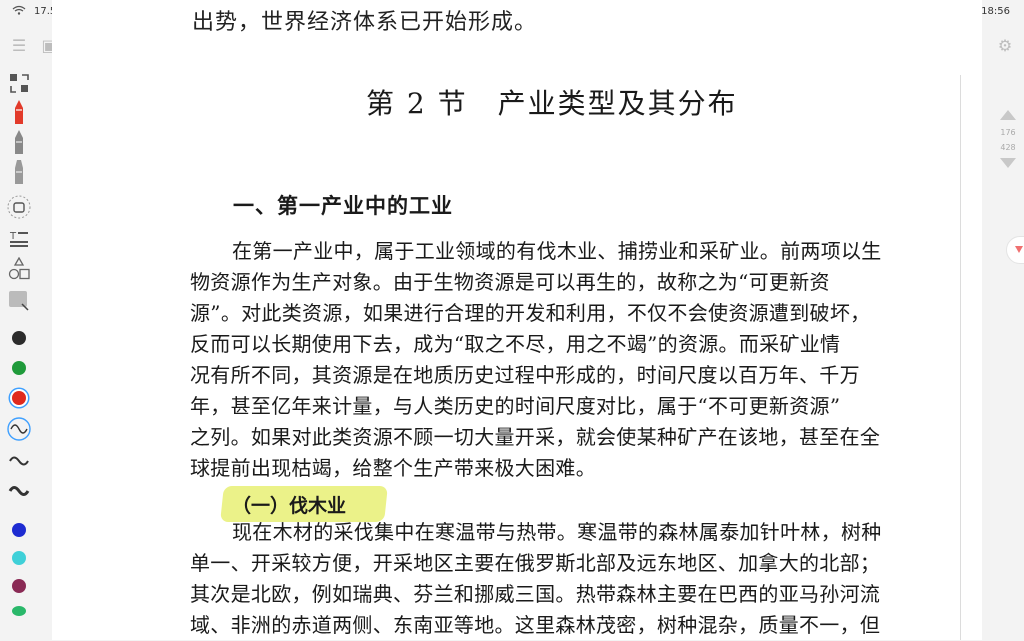  I want to click on svg-text: T, so click(13, 236).